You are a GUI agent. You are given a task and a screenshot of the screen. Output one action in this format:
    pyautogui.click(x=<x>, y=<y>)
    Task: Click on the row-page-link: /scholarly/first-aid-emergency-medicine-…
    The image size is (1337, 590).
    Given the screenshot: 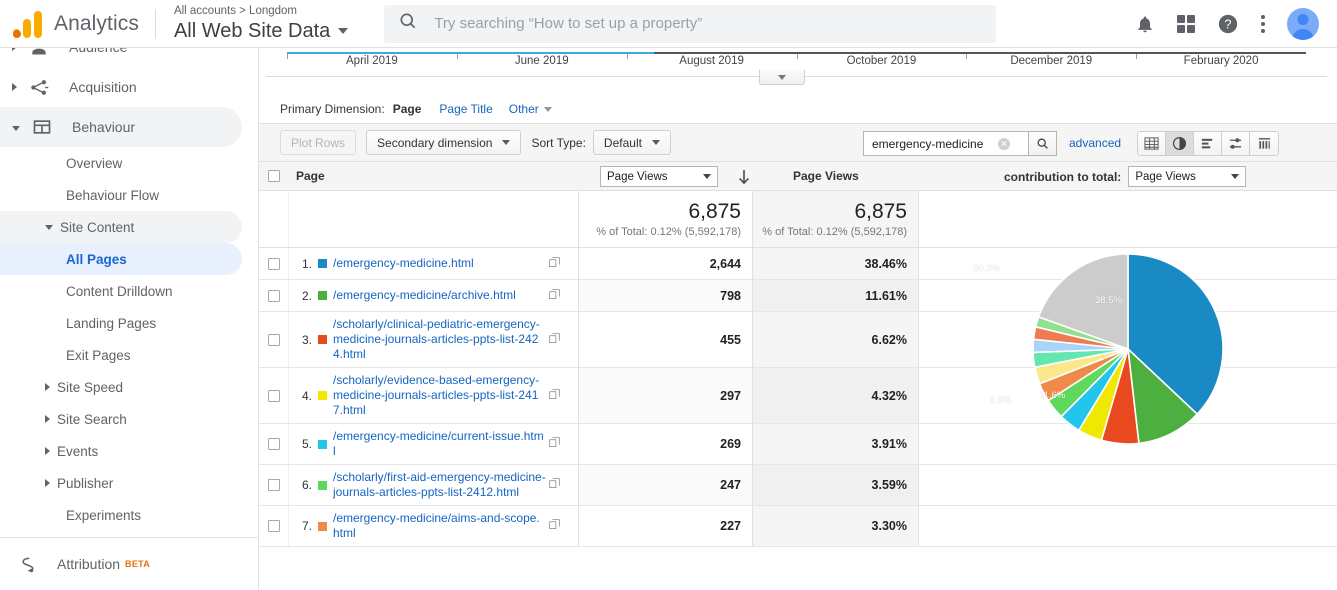 What is the action you would take?
    pyautogui.click(x=439, y=485)
    